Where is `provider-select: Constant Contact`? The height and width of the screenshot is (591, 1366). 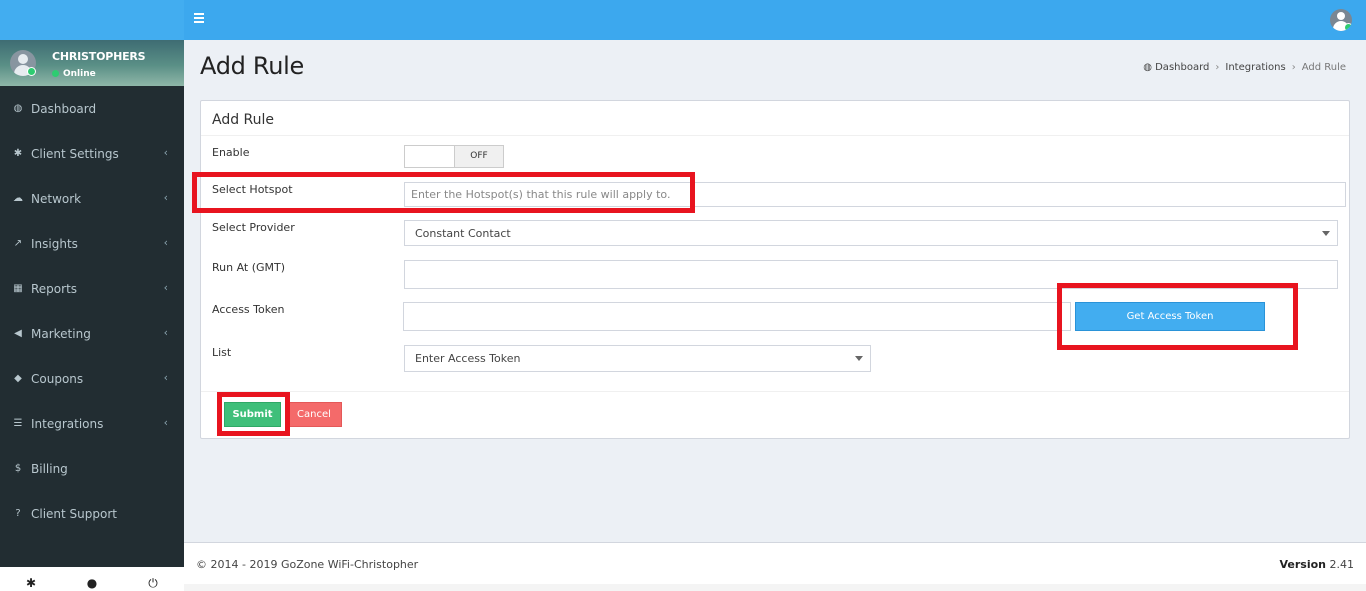
provider-select: Constant Contact is located at coordinates (871, 233).